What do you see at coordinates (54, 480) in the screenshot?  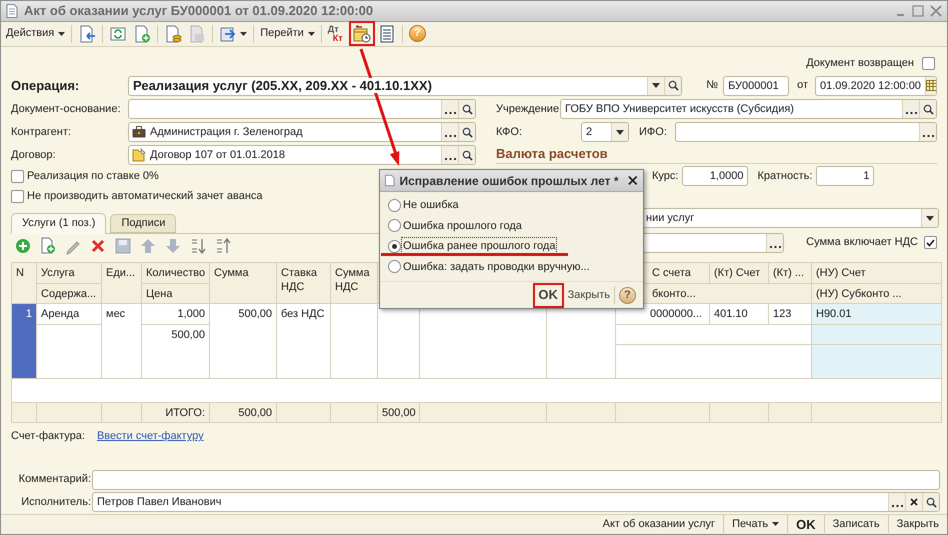 I see `field-label: Комментарий:` at bounding box center [54, 480].